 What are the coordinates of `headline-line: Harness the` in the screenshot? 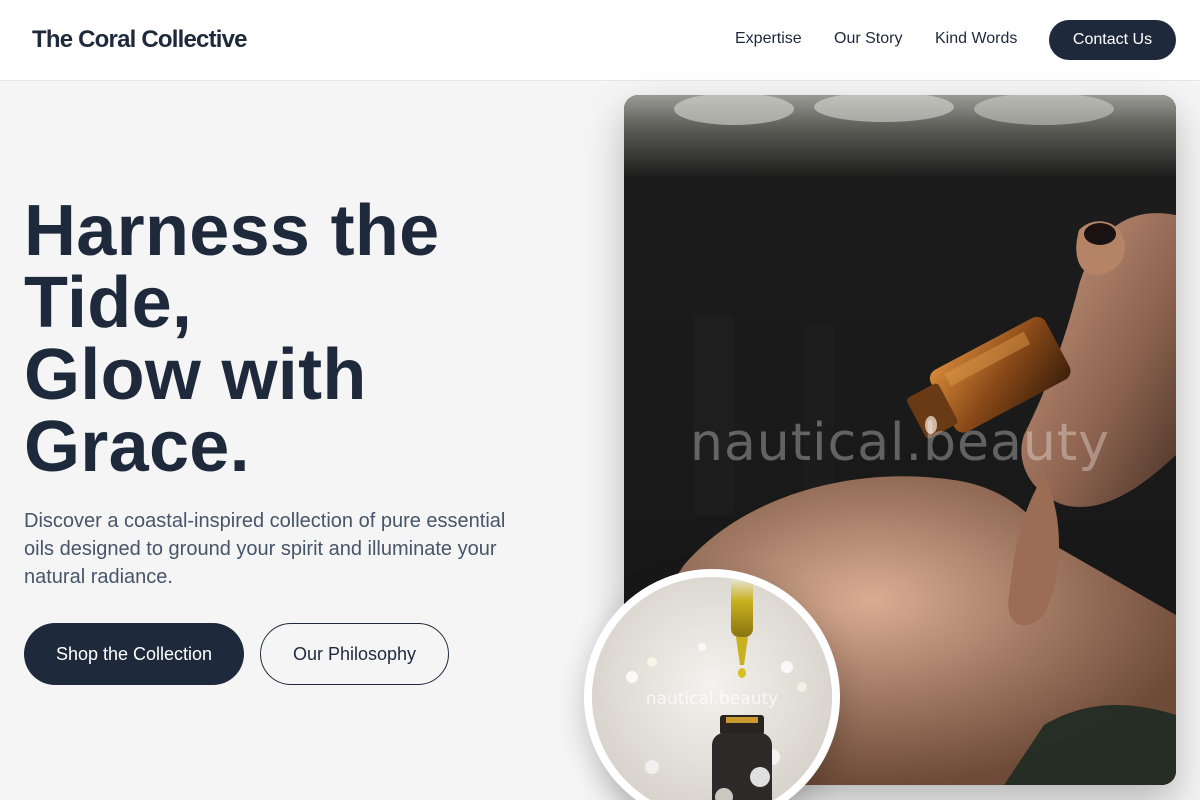 It's located at (232, 231).